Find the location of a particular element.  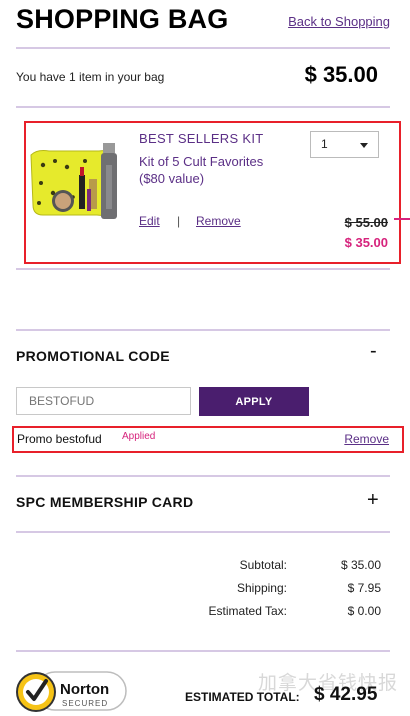

quantity-select: 1 is located at coordinates (344, 144).